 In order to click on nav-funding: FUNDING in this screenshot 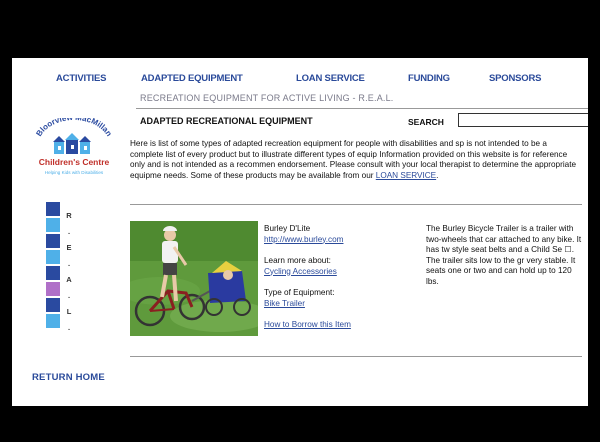, I will do `click(429, 78)`.